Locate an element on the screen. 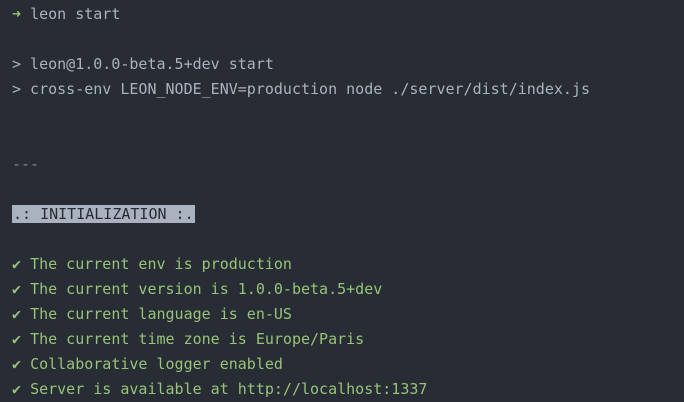  section-header: .: INITIALIZATION :. is located at coordinates (103, 214).